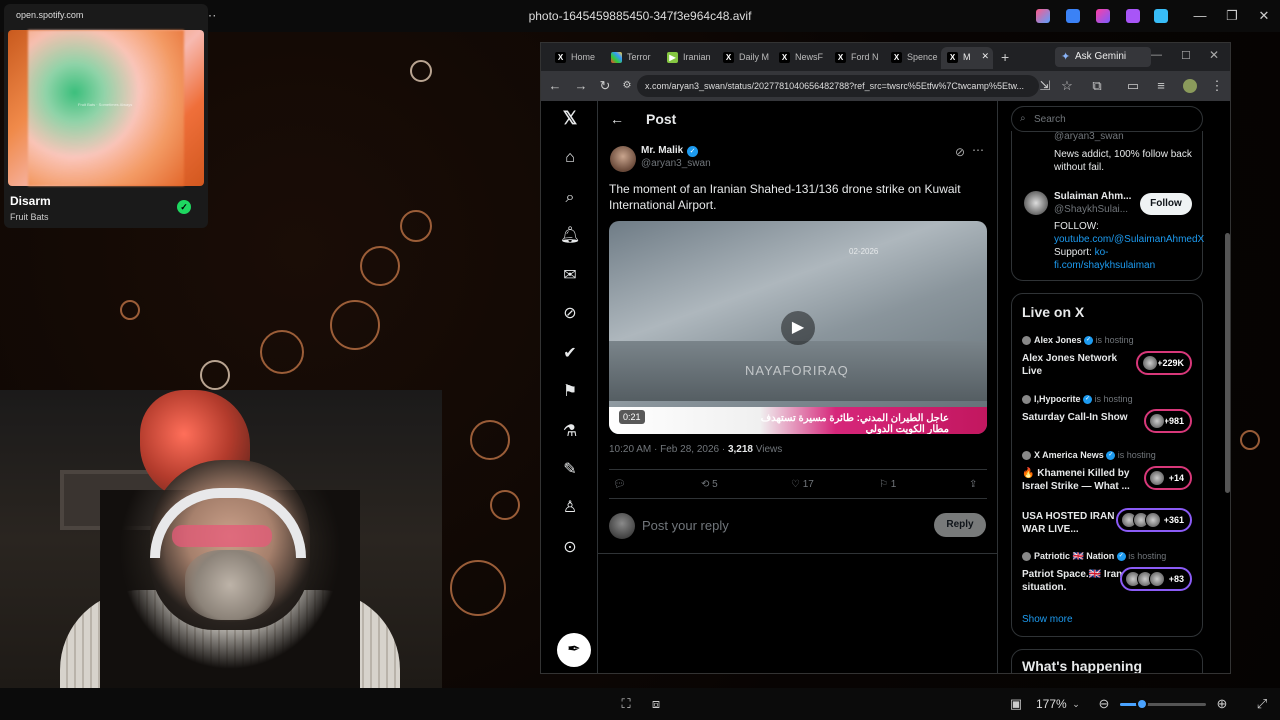  Describe the element at coordinates (857, 58) in the screenshot. I see `tab-ford: X Ford N` at that location.